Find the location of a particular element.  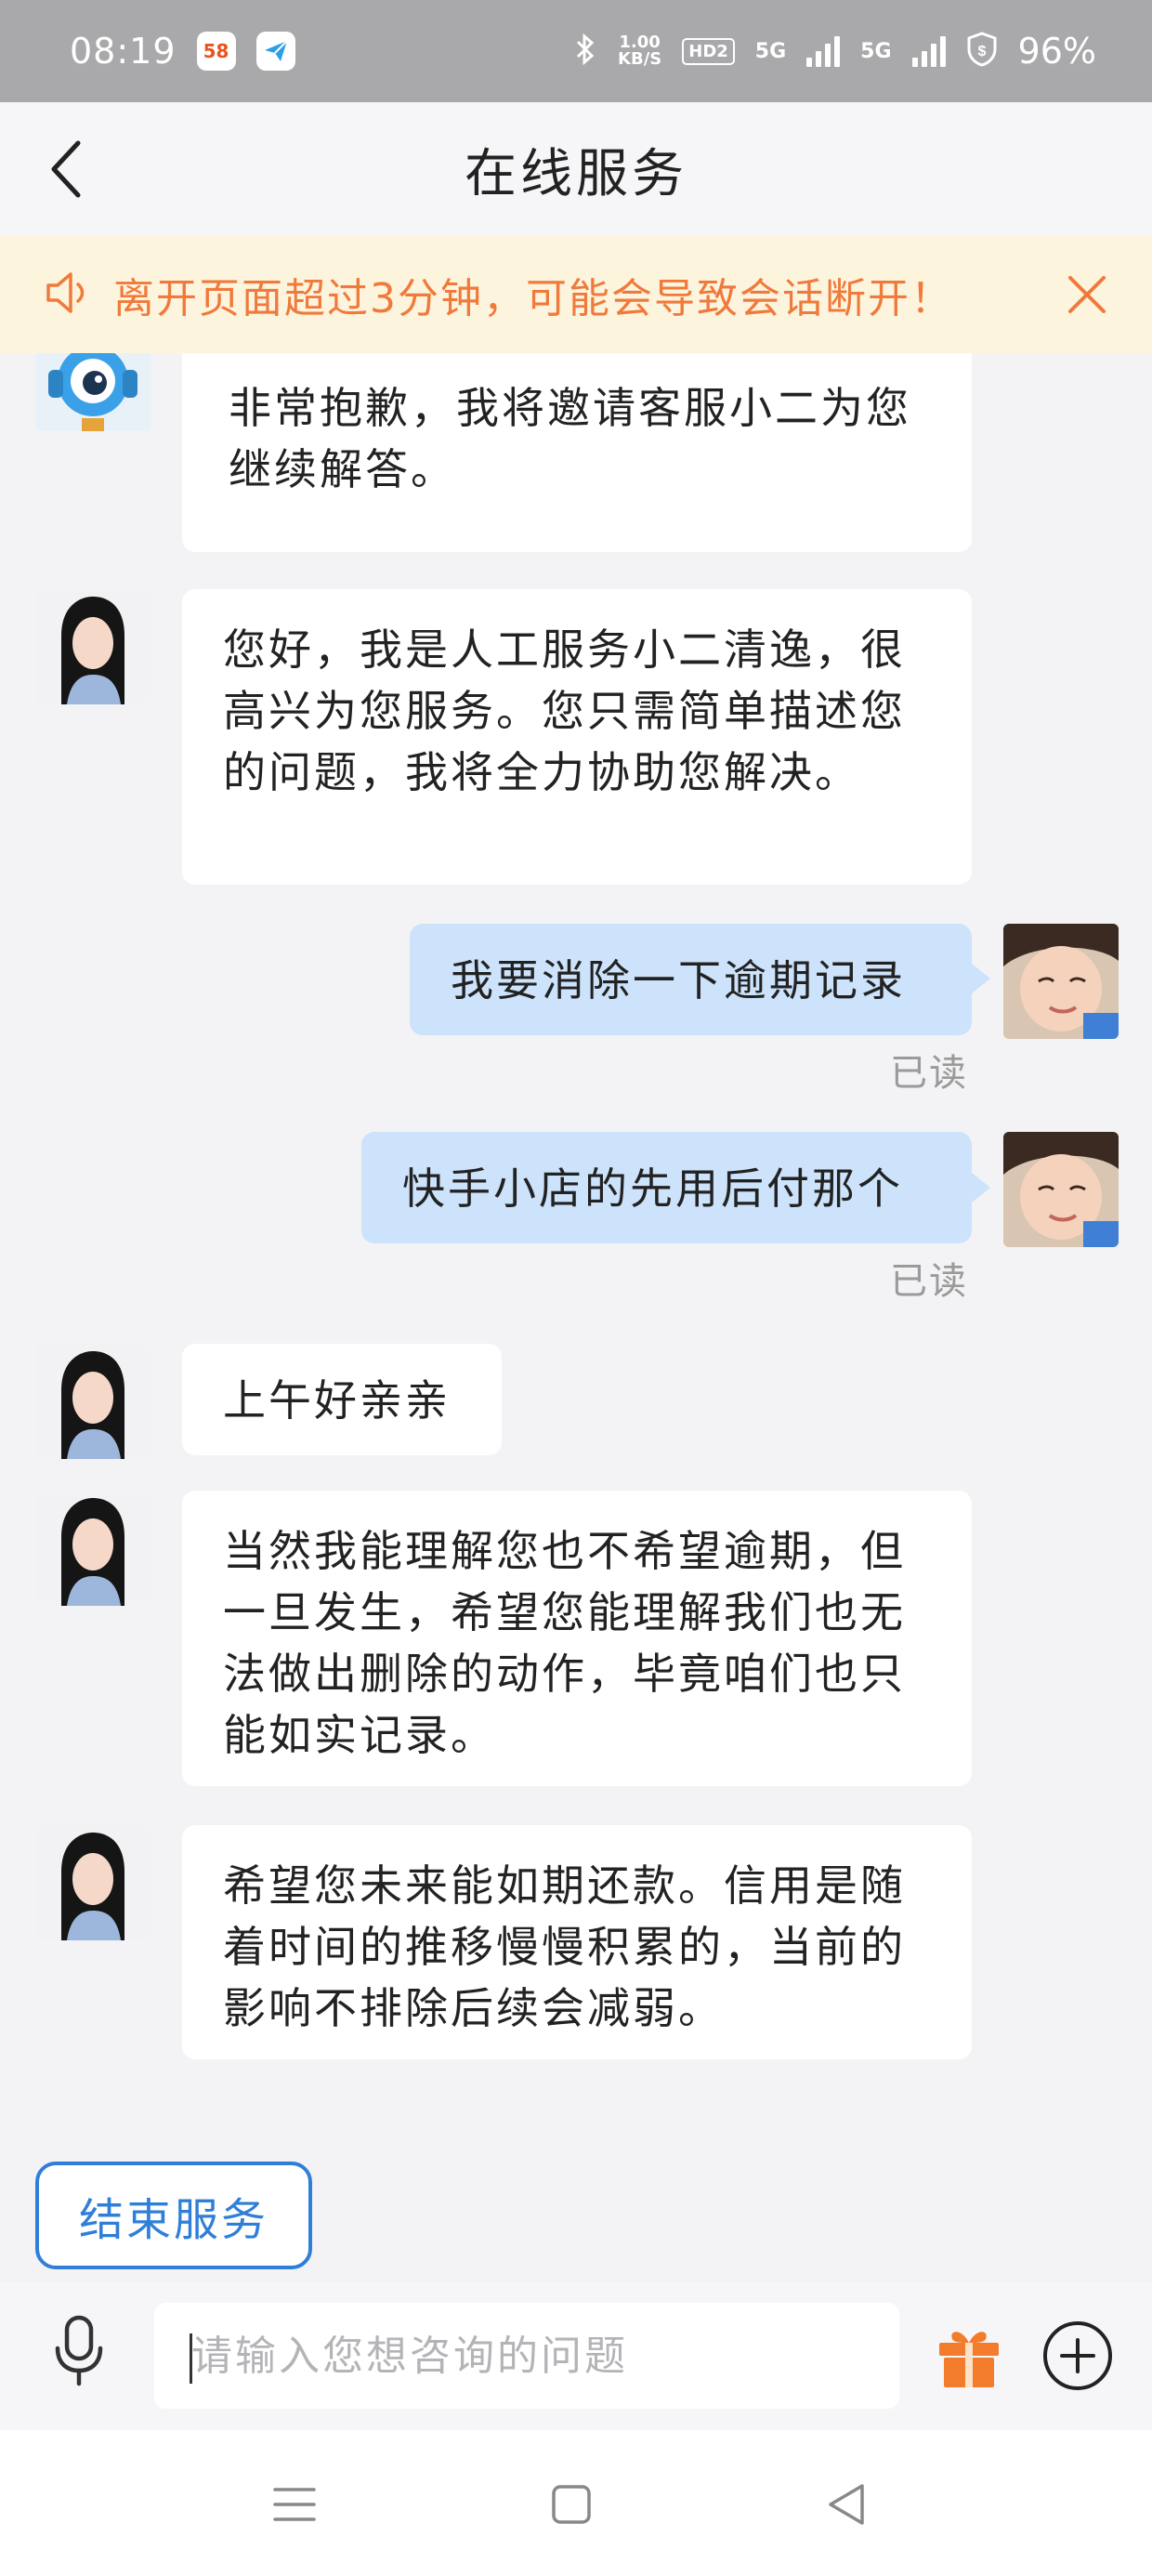

app-58-icon: 58 is located at coordinates (216, 51).